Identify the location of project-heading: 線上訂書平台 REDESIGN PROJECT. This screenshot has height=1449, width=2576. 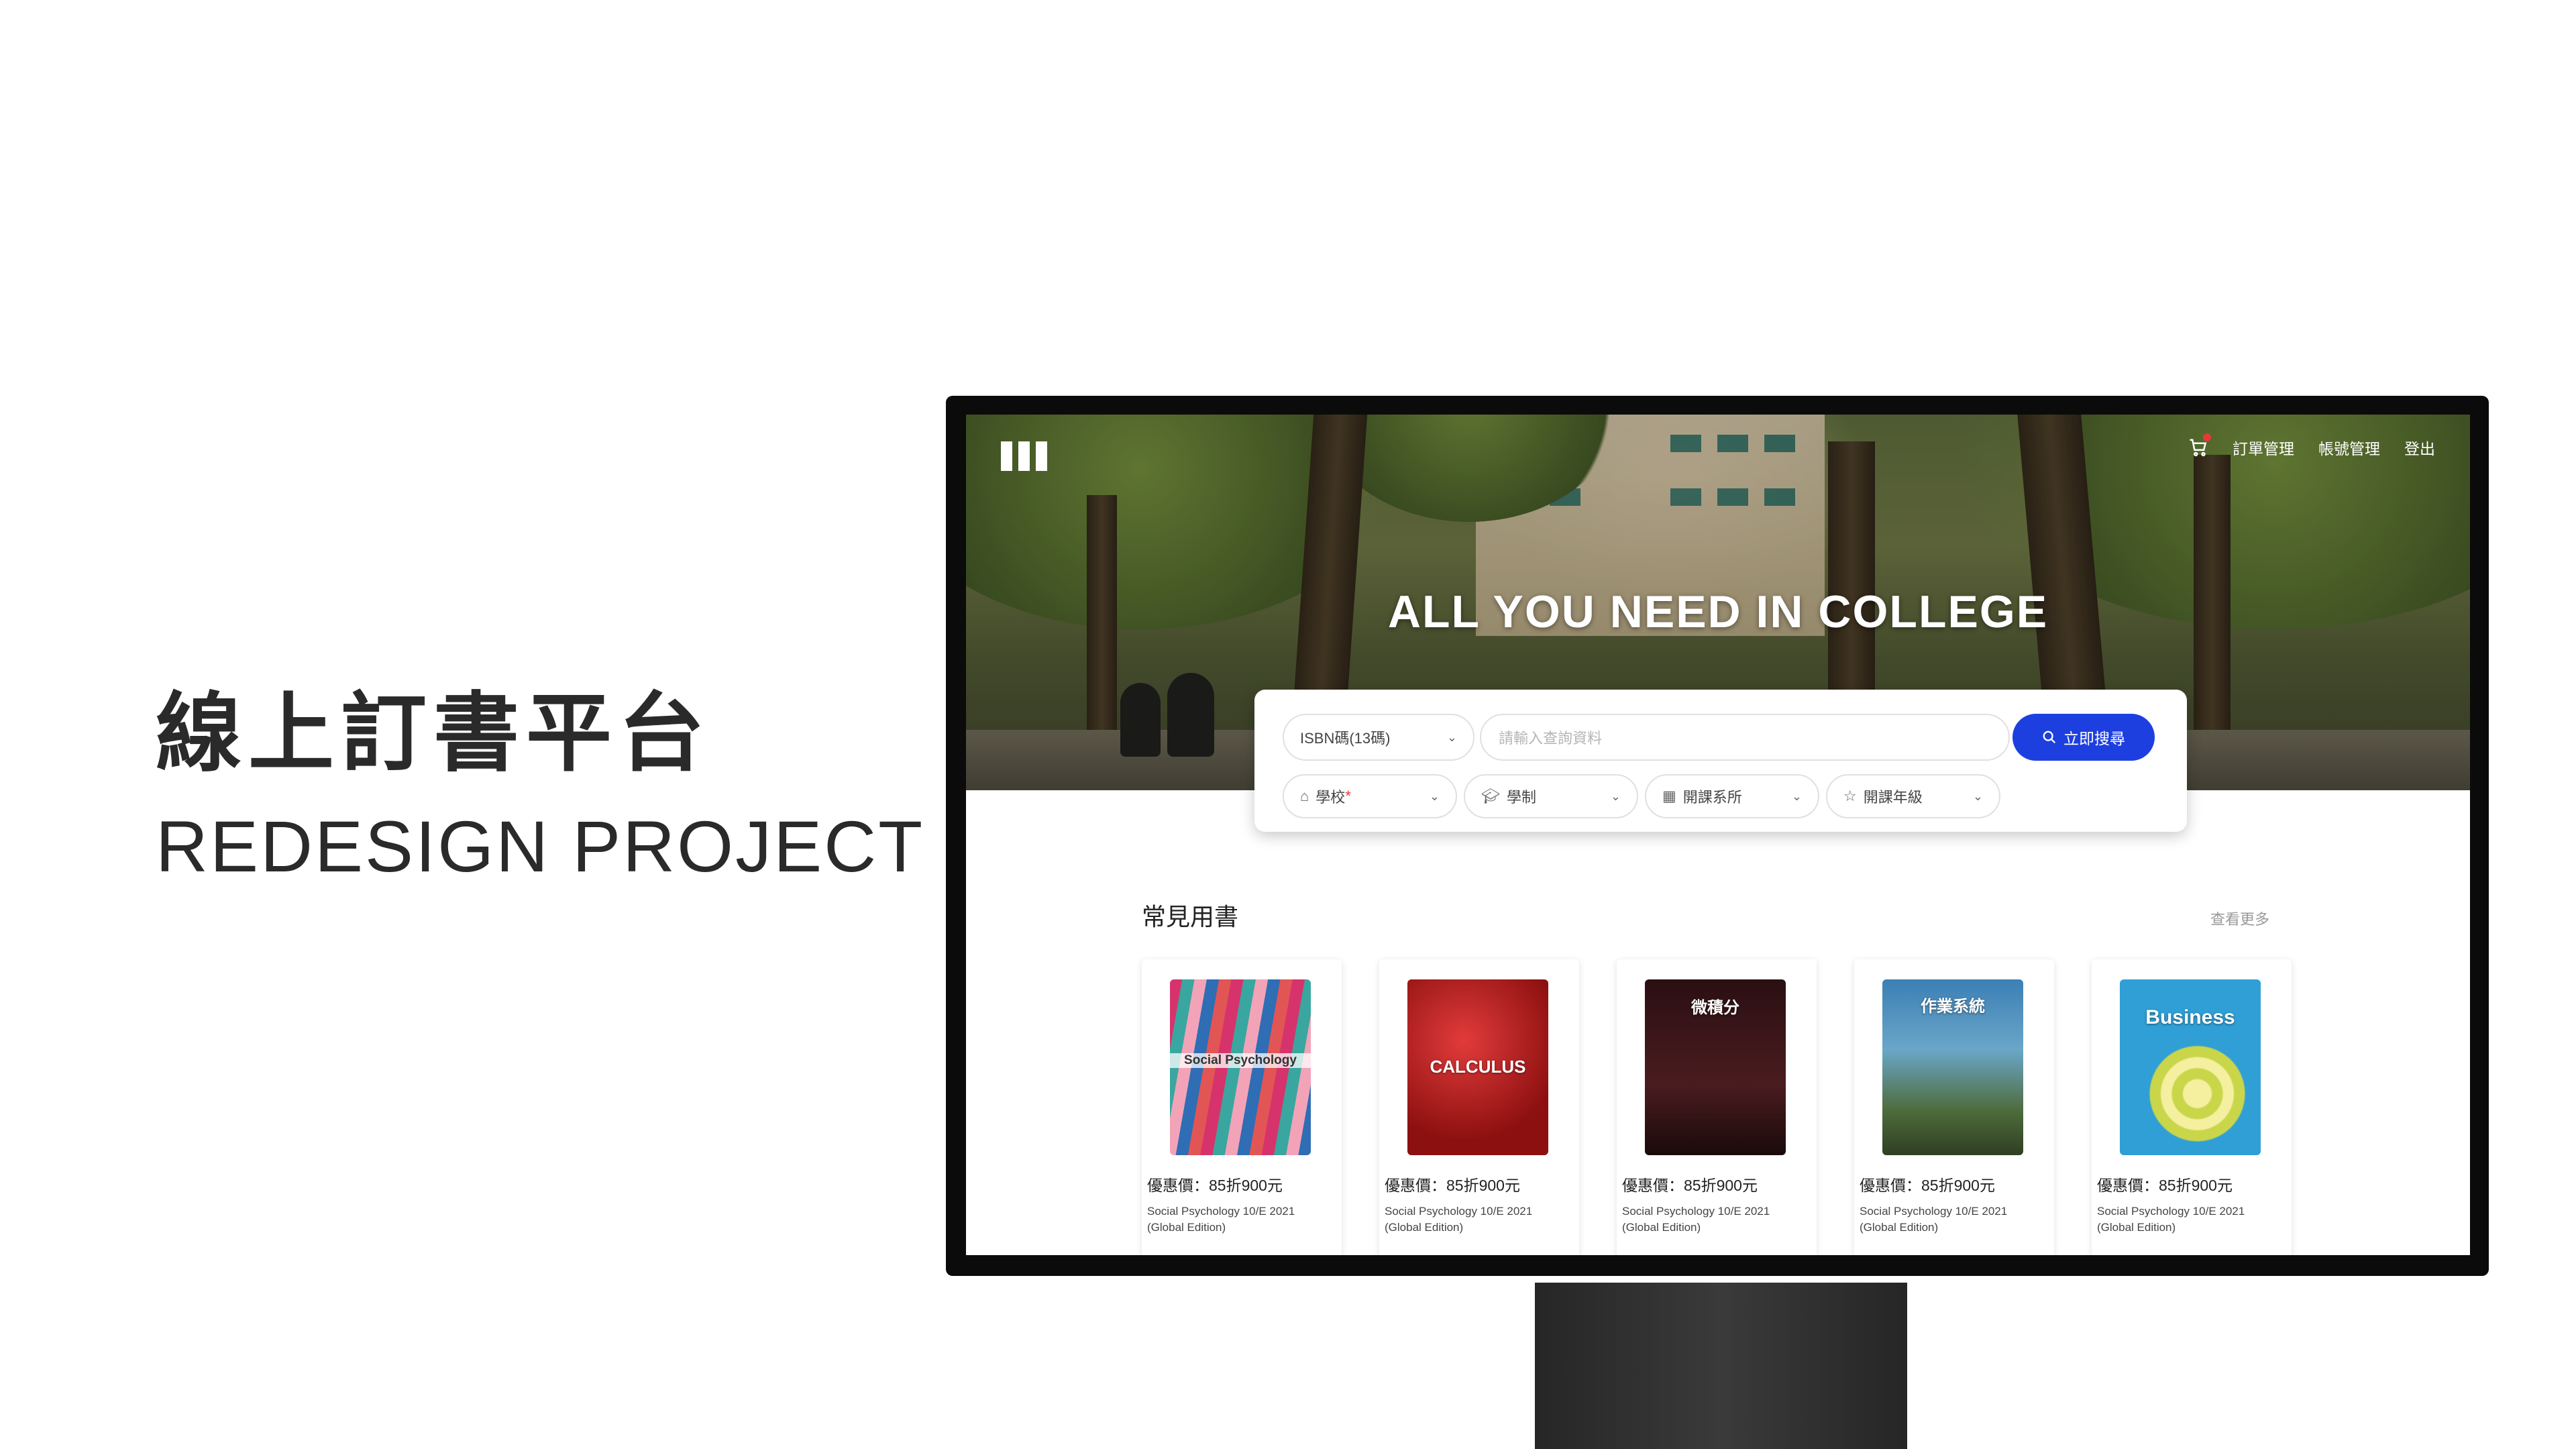
(540, 787).